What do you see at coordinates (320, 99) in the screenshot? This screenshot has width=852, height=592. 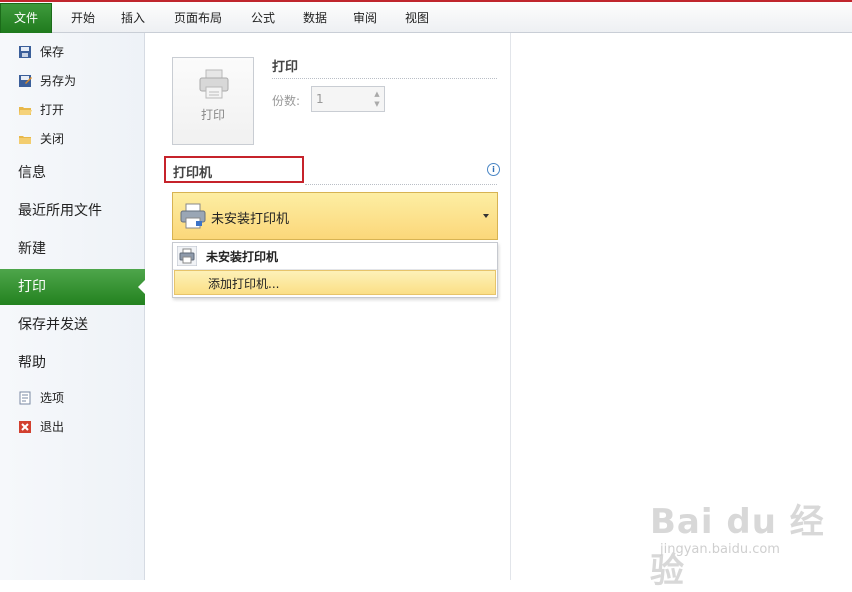 I see `copies-value: 1` at bounding box center [320, 99].